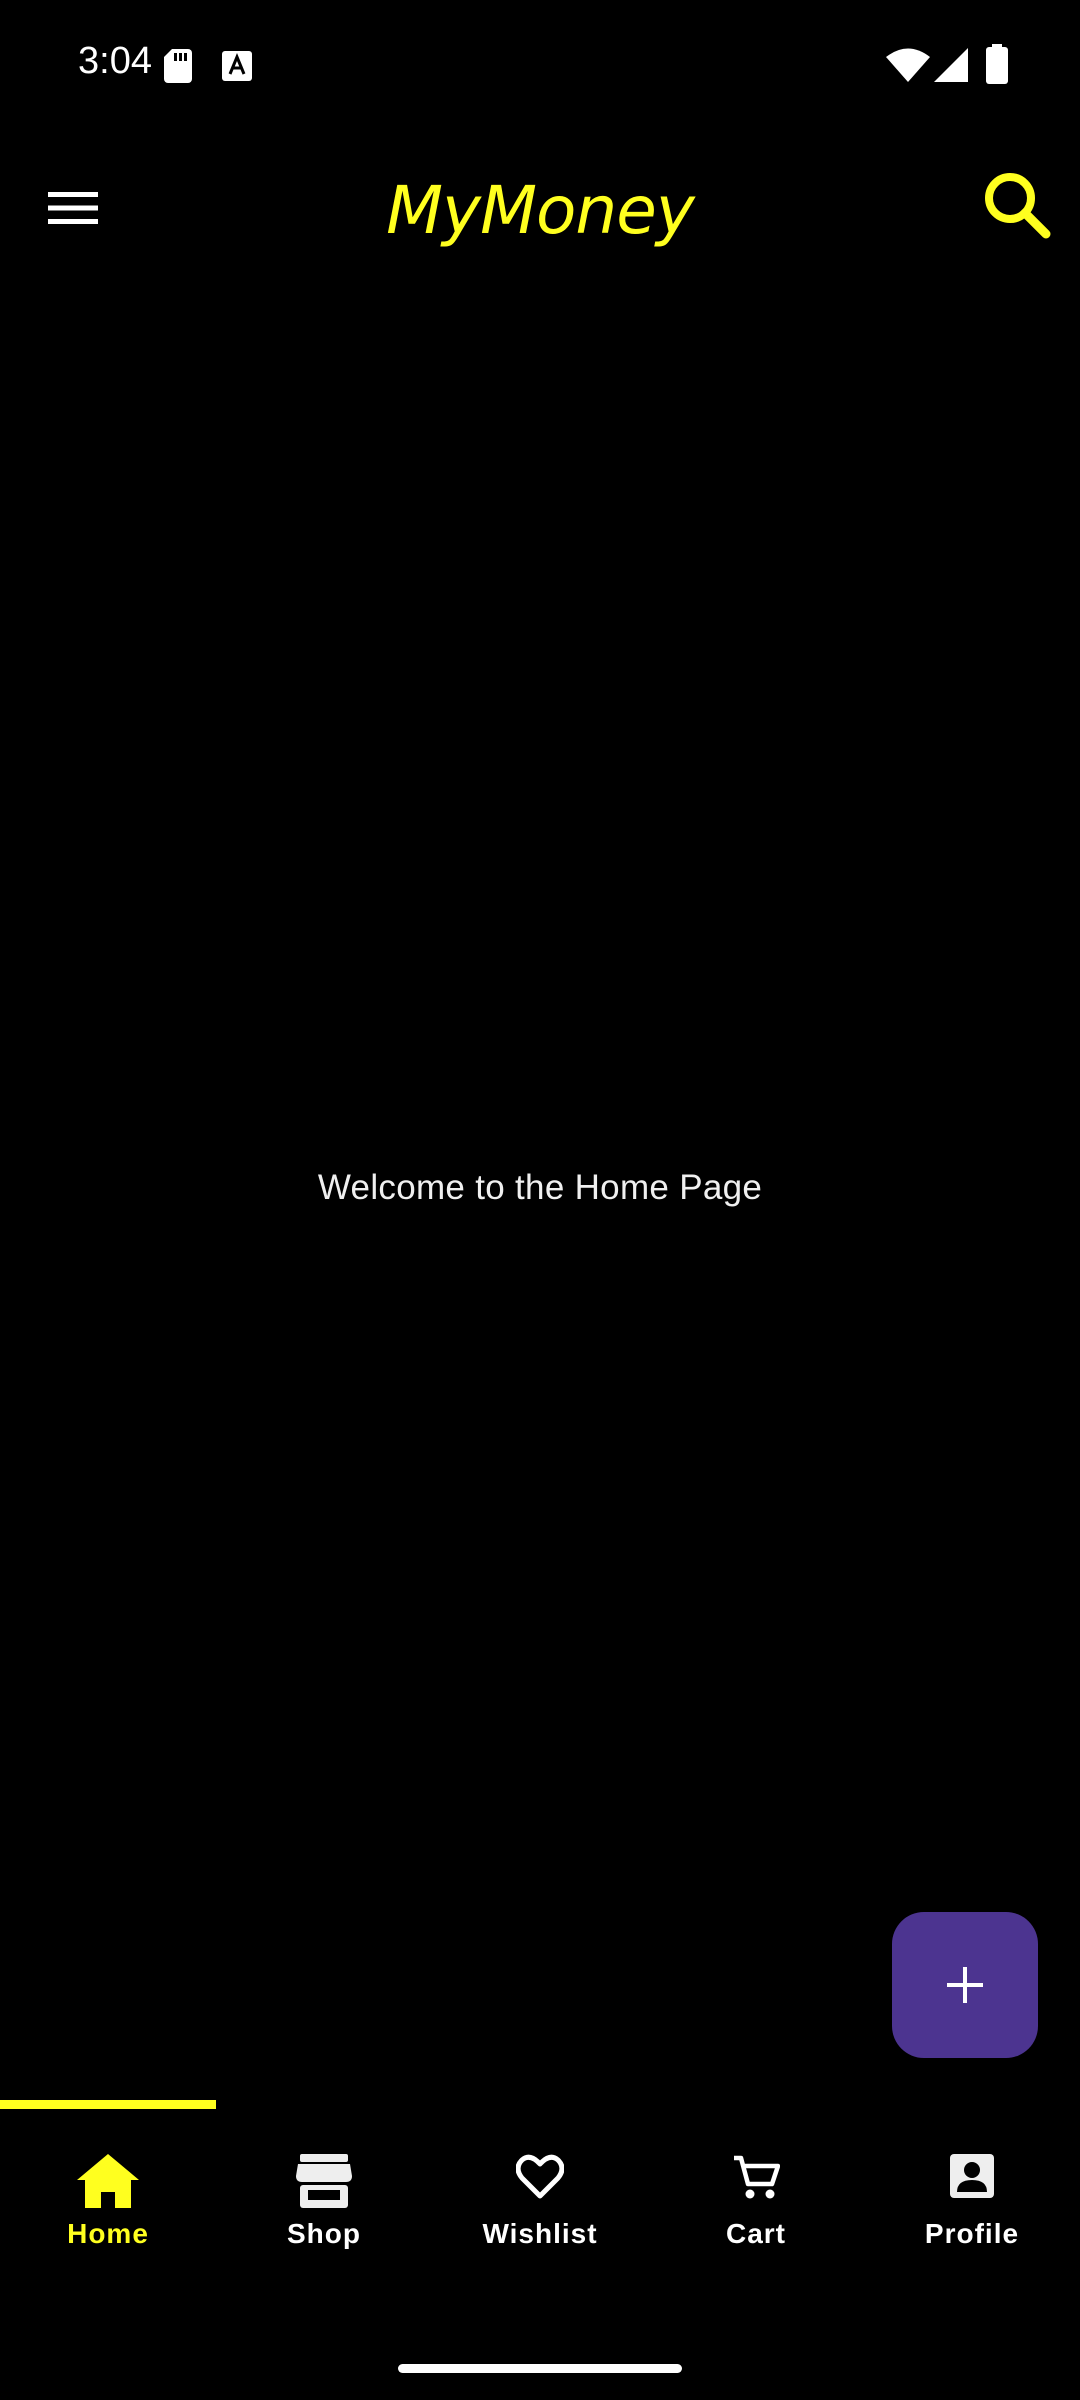 This screenshot has height=2400, width=1080. Describe the element at coordinates (972, 2176) in the screenshot. I see `profile-icon` at that location.